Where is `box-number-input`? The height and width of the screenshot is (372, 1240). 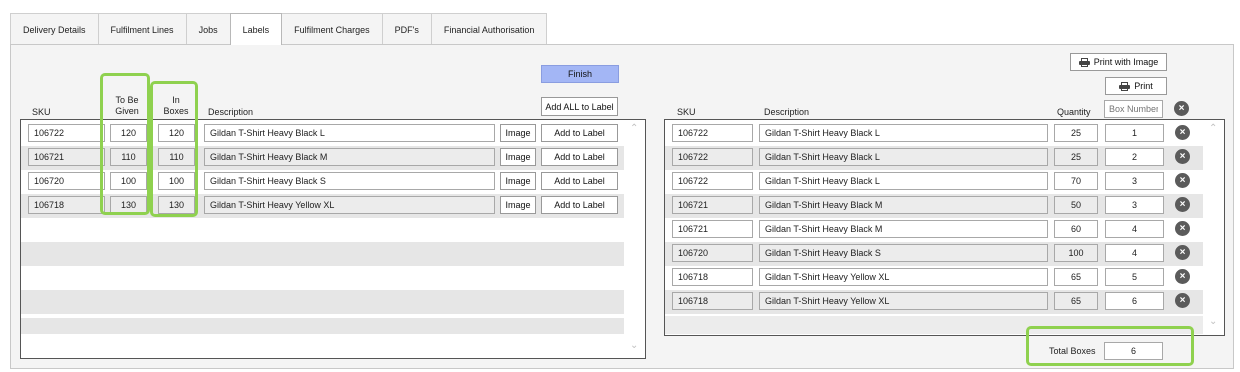 box-number-input is located at coordinates (1133, 109).